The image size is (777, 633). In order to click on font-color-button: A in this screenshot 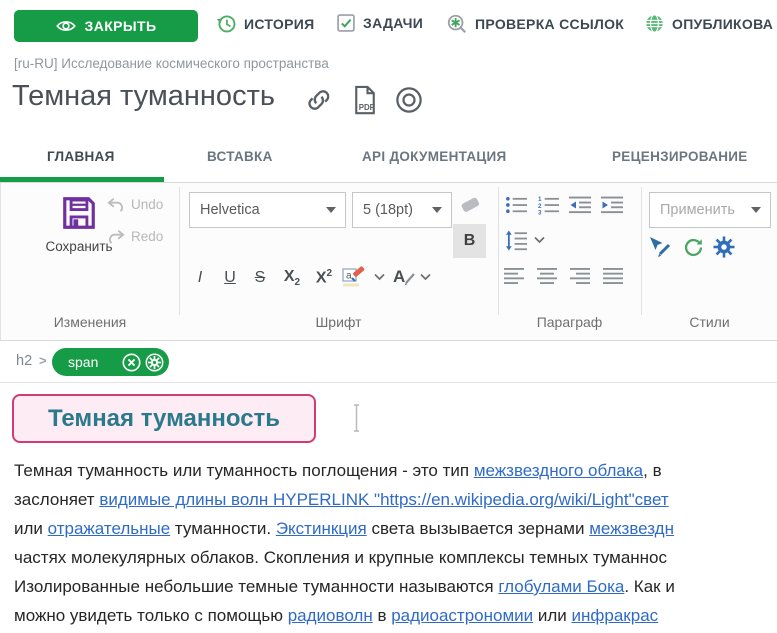, I will do `click(403, 277)`.